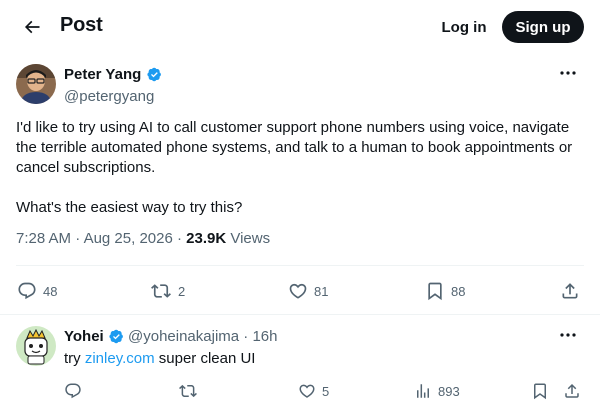 Image resolution: width=600 pixels, height=400 pixels. Describe the element at coordinates (458, 291) in the screenshot. I see `bookmark-count: 88` at that location.